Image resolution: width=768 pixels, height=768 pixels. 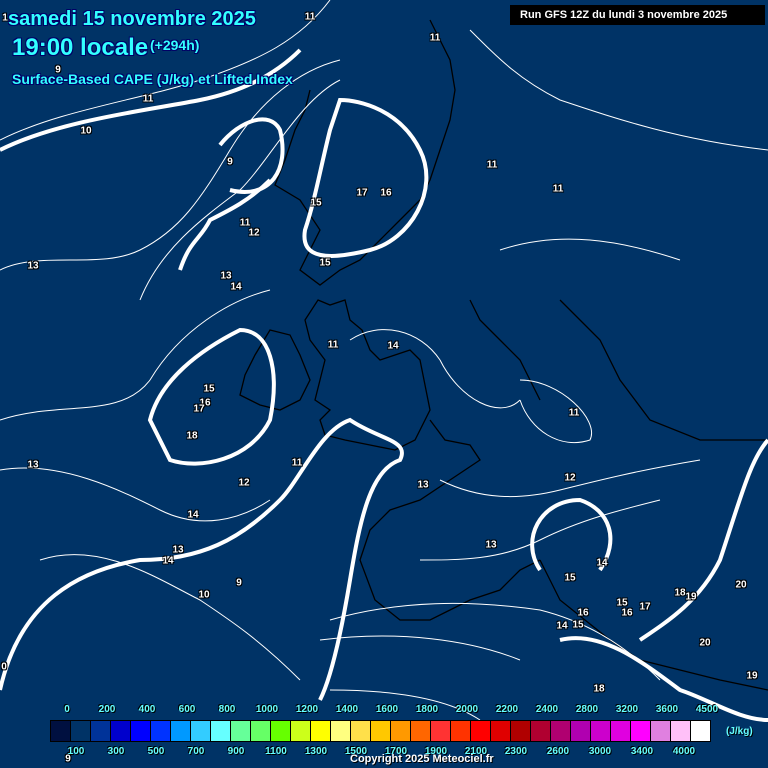 I want to click on legend-tick-label: 2000, so click(x=467, y=709).